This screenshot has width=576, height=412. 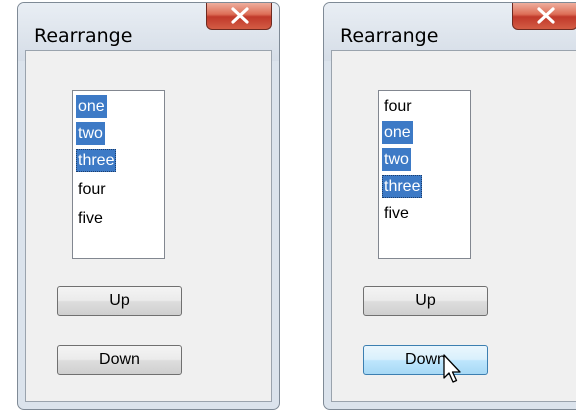 I want to click on items-listbox: four one two three five, so click(x=424, y=174).